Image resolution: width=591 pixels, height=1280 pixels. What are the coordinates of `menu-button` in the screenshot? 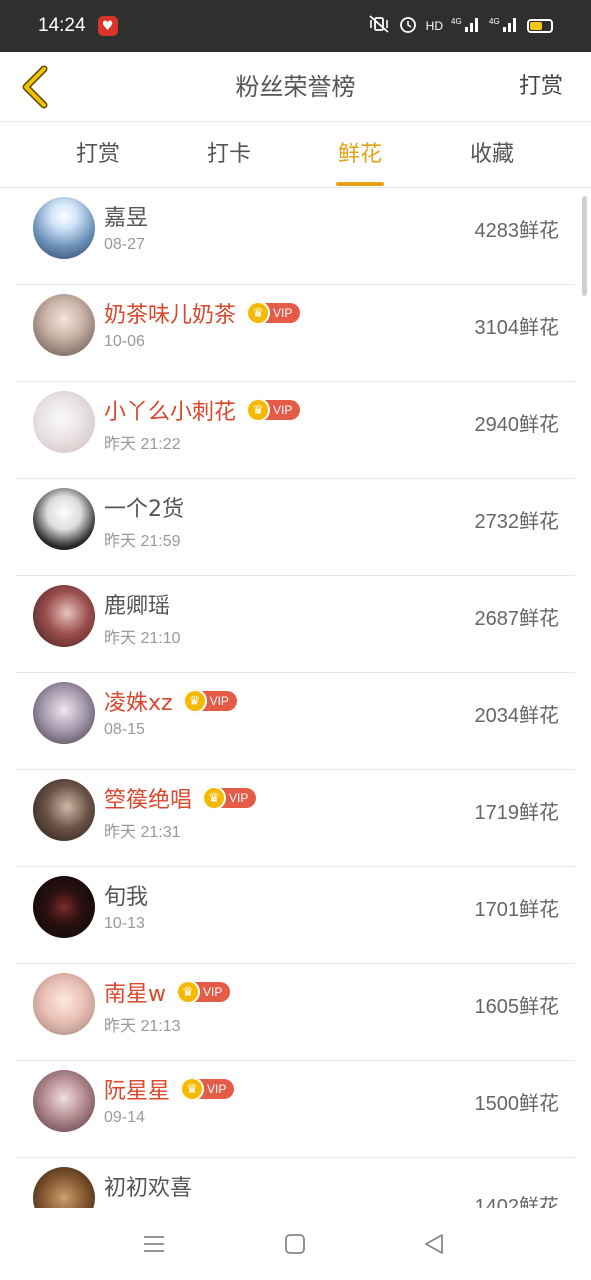 It's located at (154, 1244).